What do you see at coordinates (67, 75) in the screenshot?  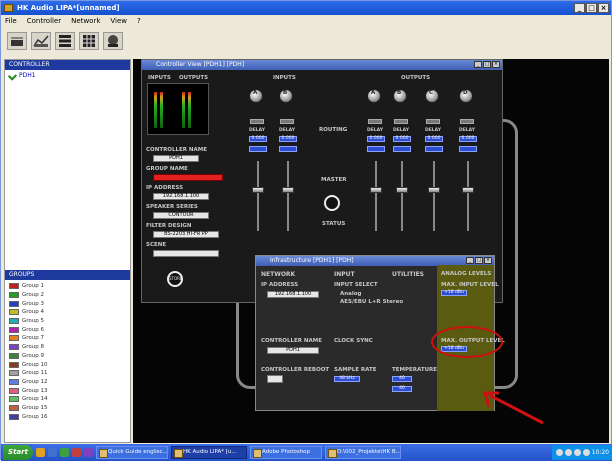 I see `controller-item-pdh1: PDH1` at bounding box center [67, 75].